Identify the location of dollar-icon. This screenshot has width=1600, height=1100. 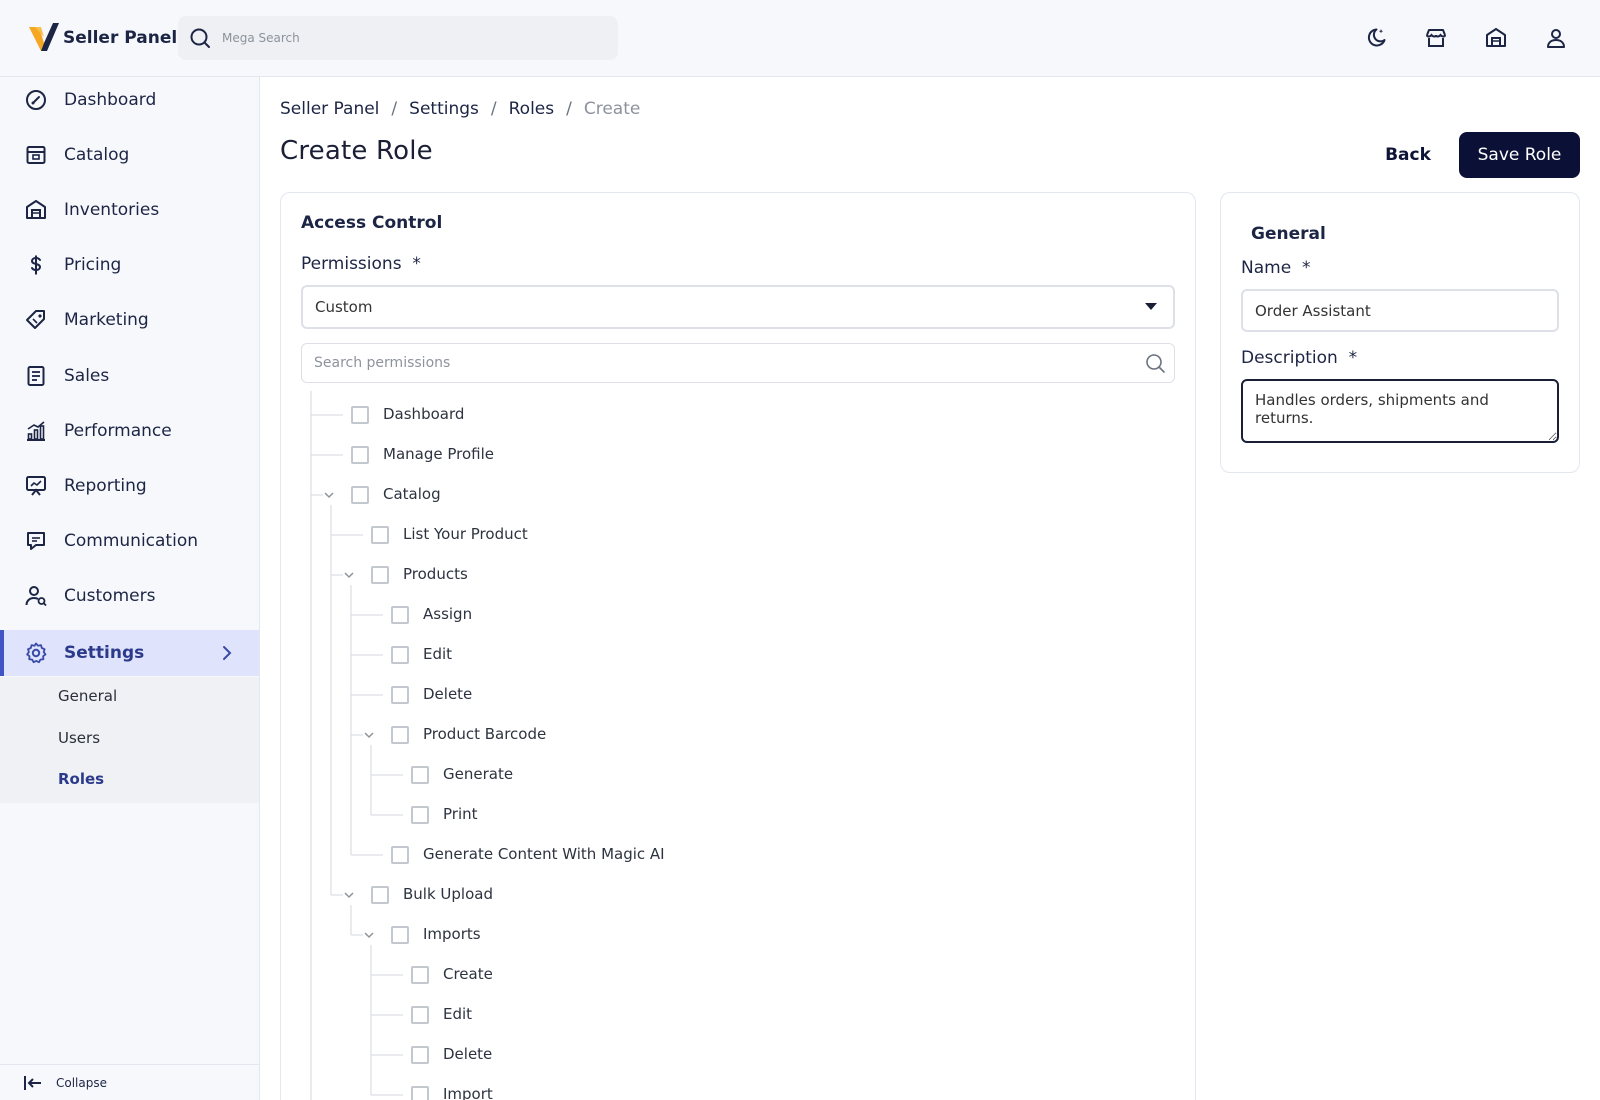
(36, 265).